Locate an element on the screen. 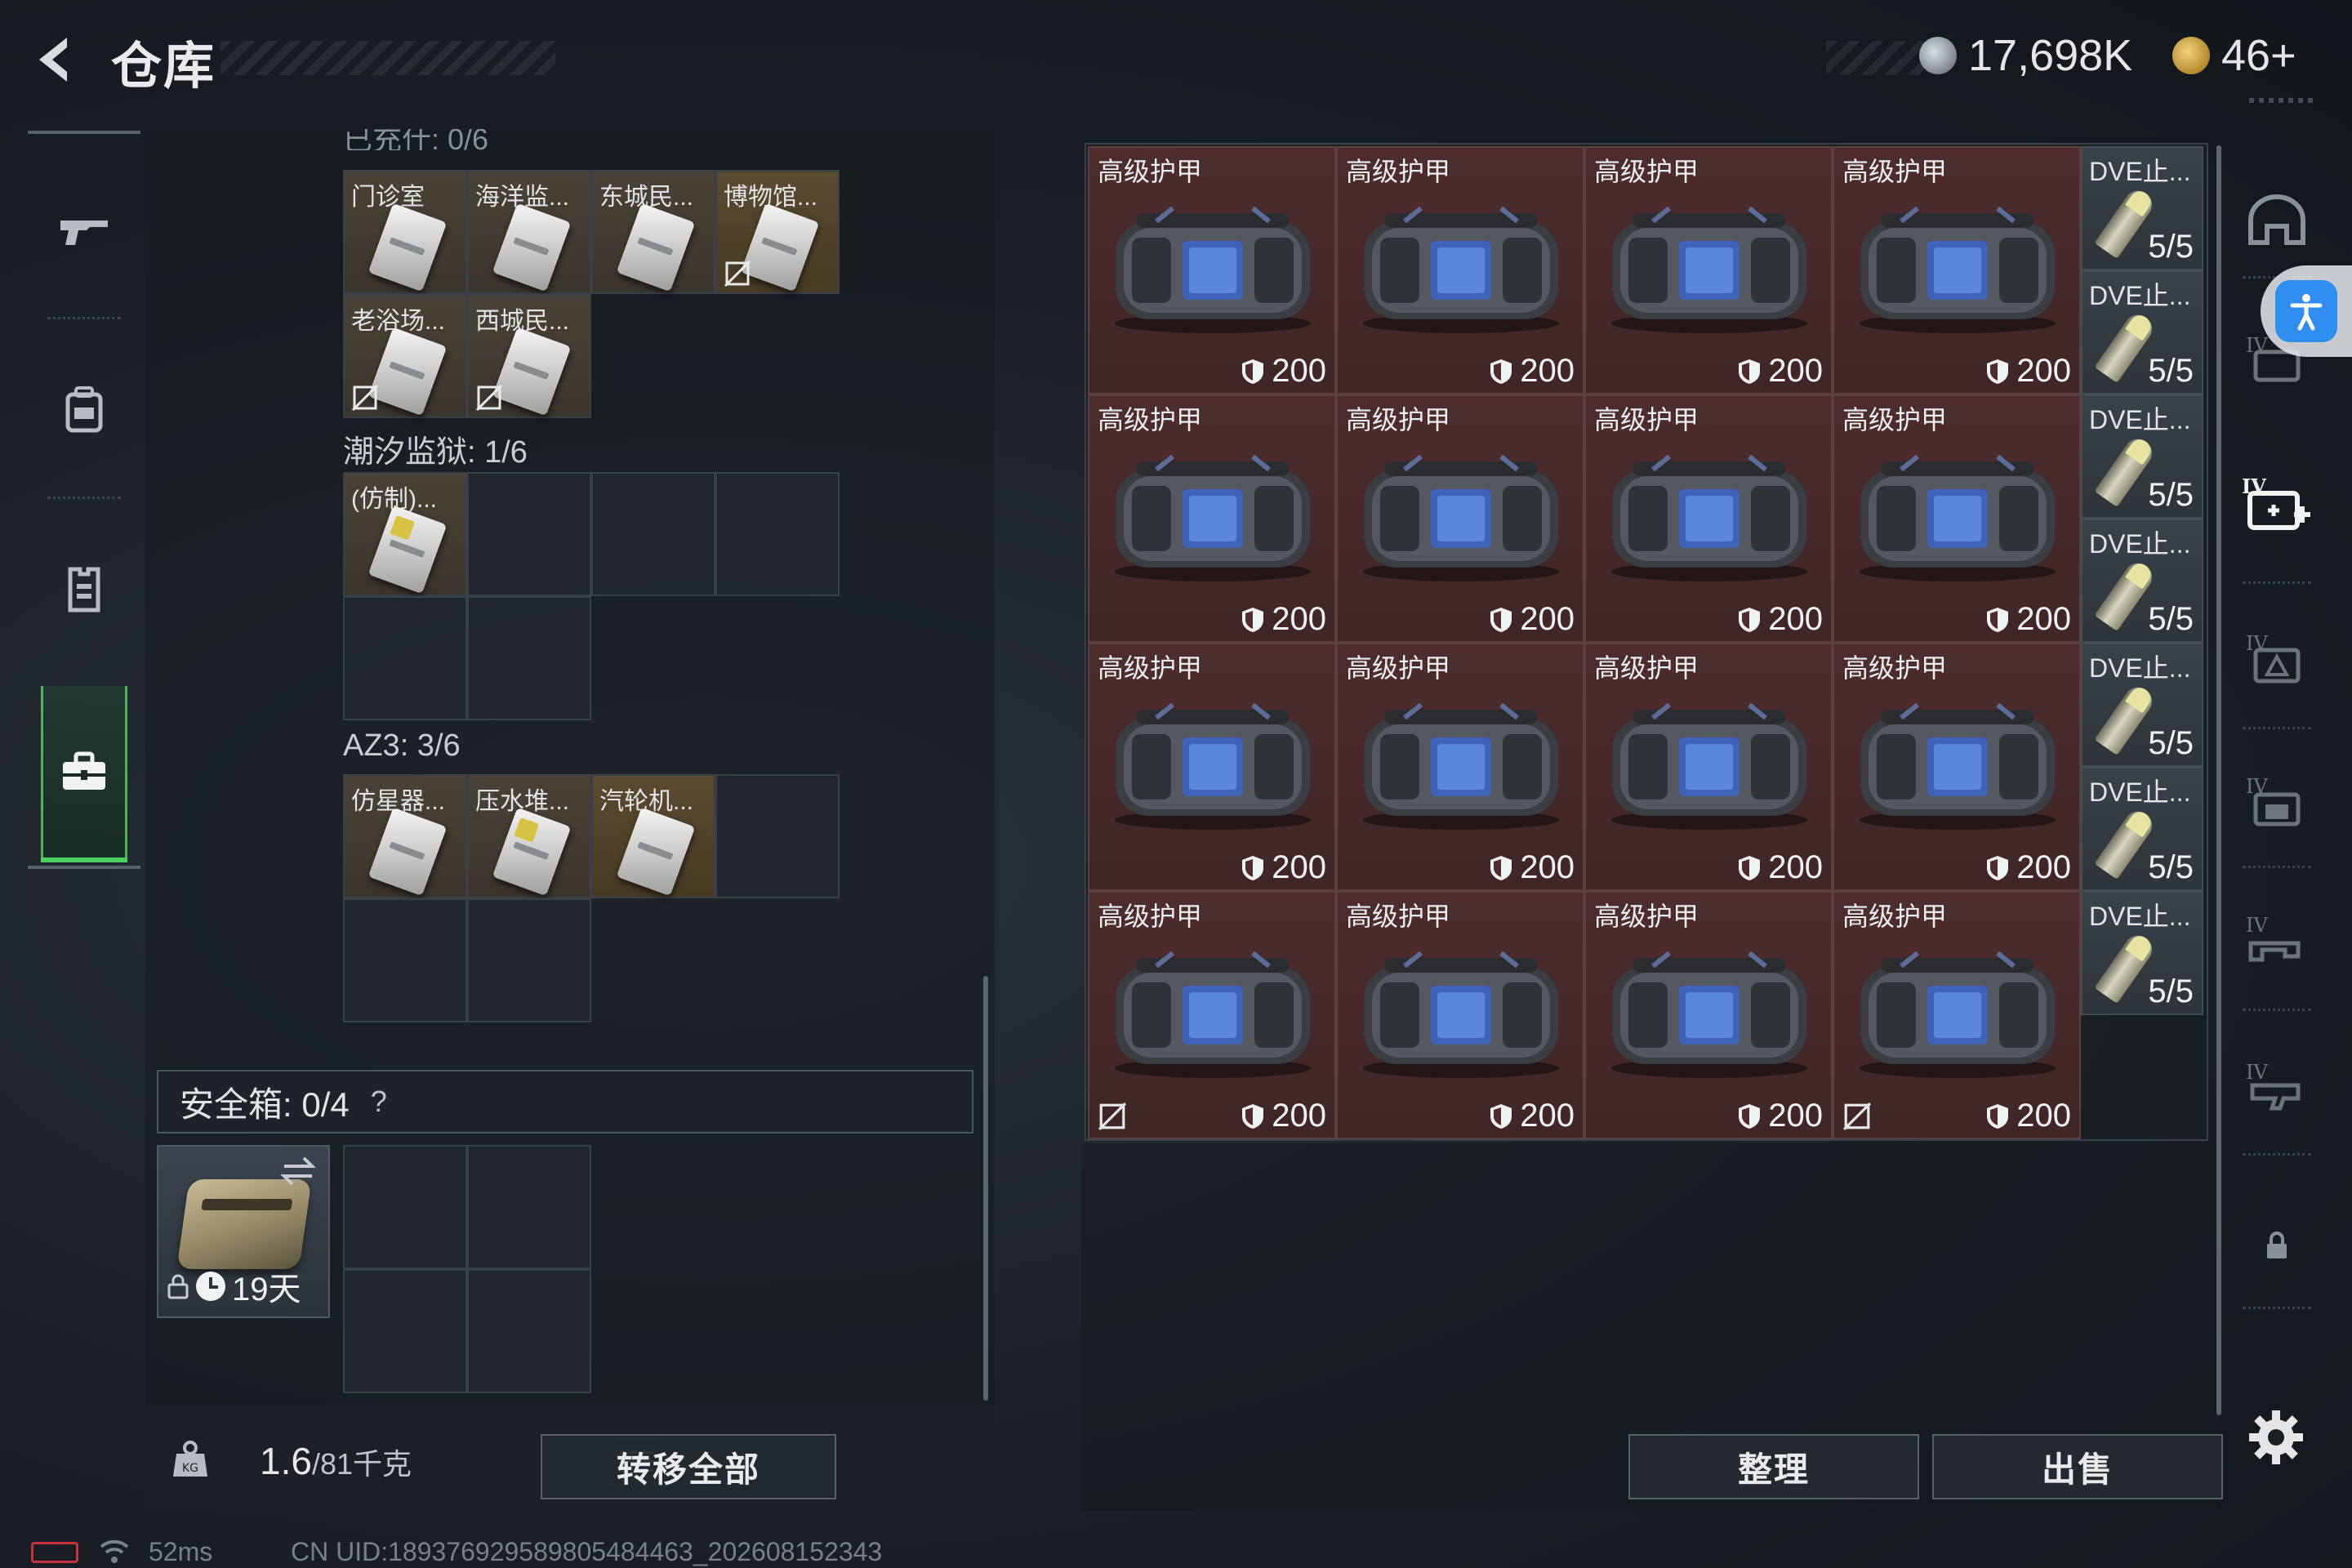 This screenshot has width=2352, height=1568. rail-item-tier4-c: IV is located at coordinates (2277, 800).